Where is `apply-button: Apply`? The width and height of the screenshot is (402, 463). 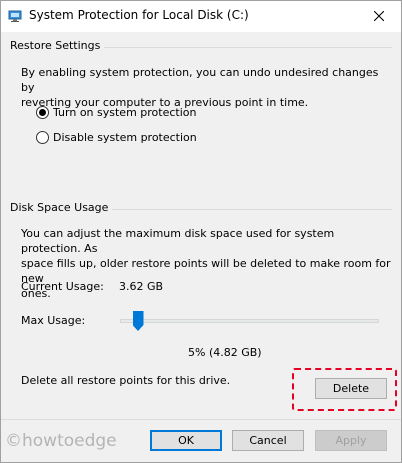 apply-button: Apply is located at coordinates (351, 440).